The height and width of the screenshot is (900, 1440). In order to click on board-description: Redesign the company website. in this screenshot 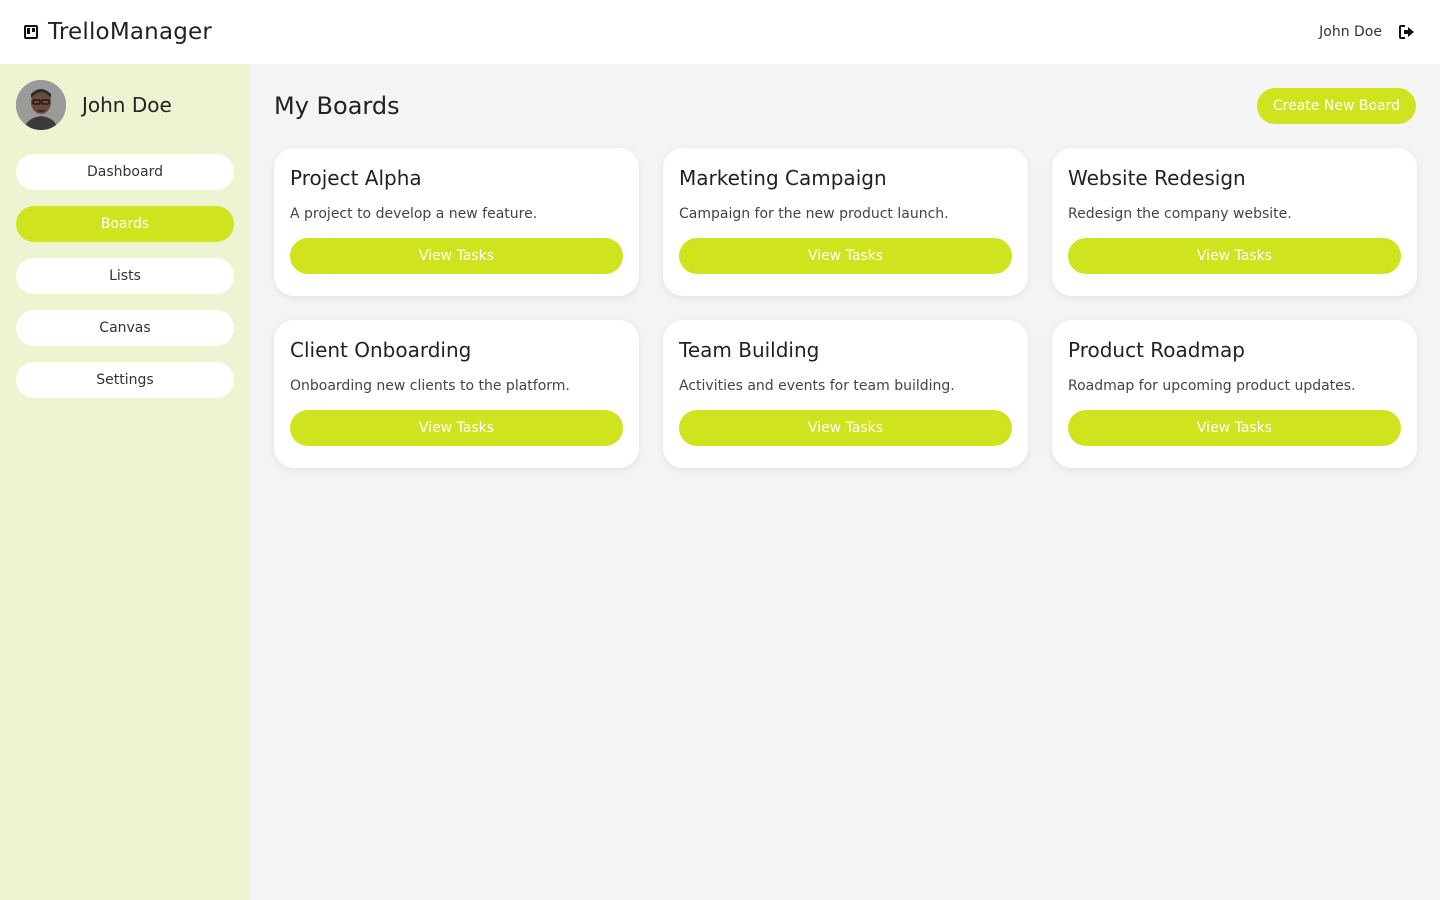, I will do `click(1180, 214)`.